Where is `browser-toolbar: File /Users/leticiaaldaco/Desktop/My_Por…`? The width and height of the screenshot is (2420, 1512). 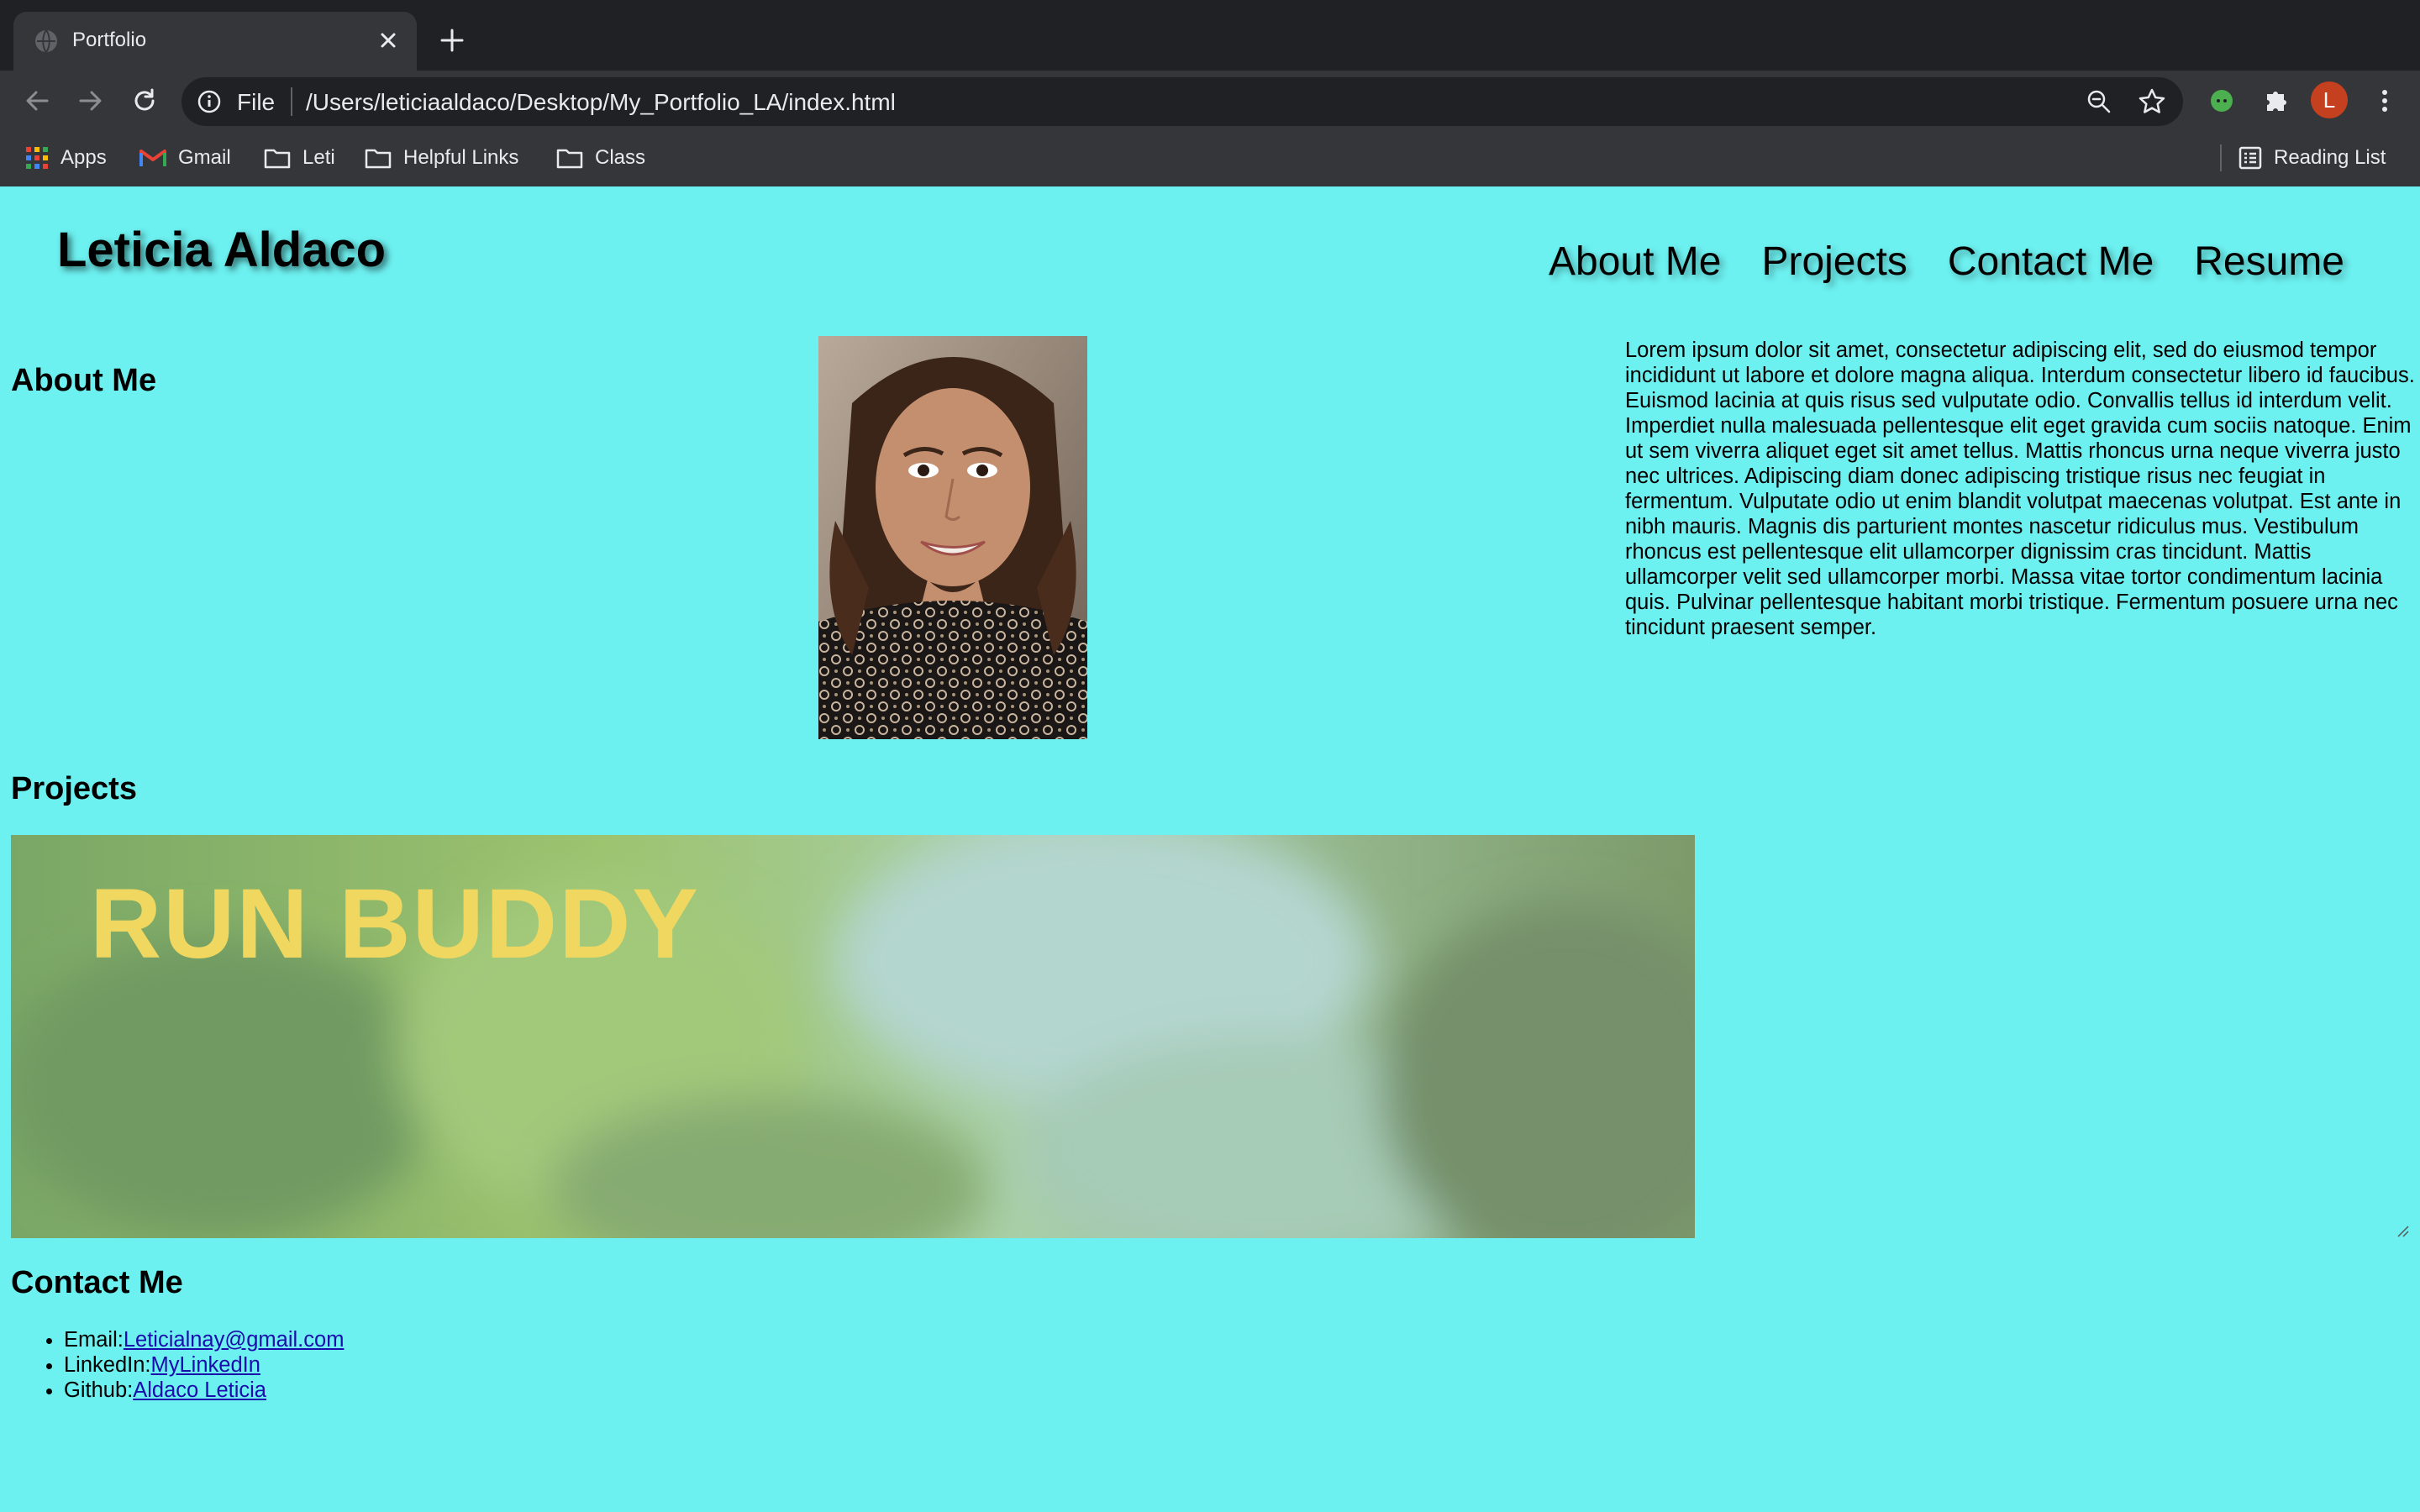 browser-toolbar: File /Users/leticiaaldaco/Desktop/My_Por… is located at coordinates (1210, 100).